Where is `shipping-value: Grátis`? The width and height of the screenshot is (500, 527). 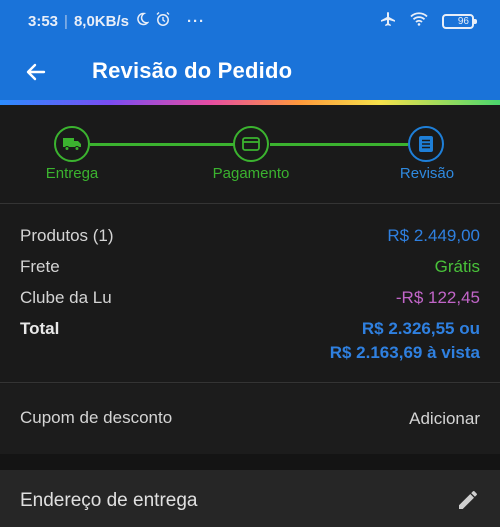 shipping-value: Grátis is located at coordinates (457, 266).